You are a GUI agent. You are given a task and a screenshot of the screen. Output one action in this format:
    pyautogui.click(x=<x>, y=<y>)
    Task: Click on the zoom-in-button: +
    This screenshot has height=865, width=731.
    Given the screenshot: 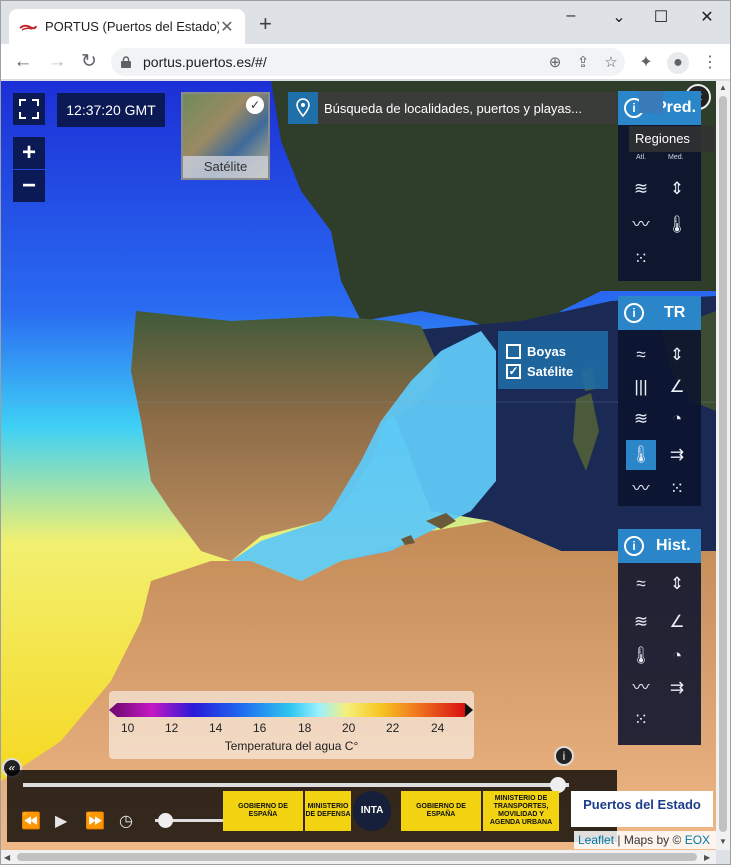 What is the action you would take?
    pyautogui.click(x=29, y=153)
    